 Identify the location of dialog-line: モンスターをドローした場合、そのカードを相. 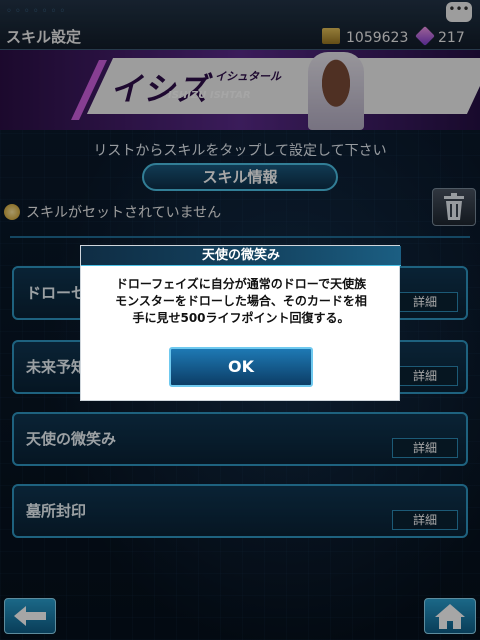
(241, 301).